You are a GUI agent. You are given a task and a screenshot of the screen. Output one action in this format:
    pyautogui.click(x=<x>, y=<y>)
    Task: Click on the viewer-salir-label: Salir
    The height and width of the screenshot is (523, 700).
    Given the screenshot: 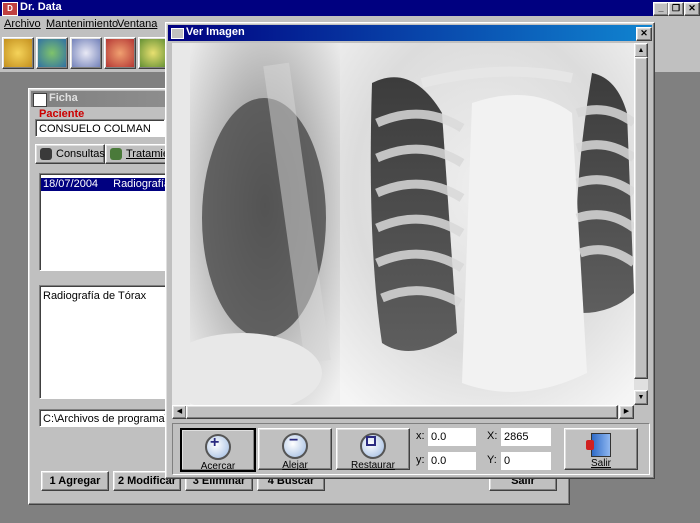 What is the action you would take?
    pyautogui.click(x=600, y=463)
    